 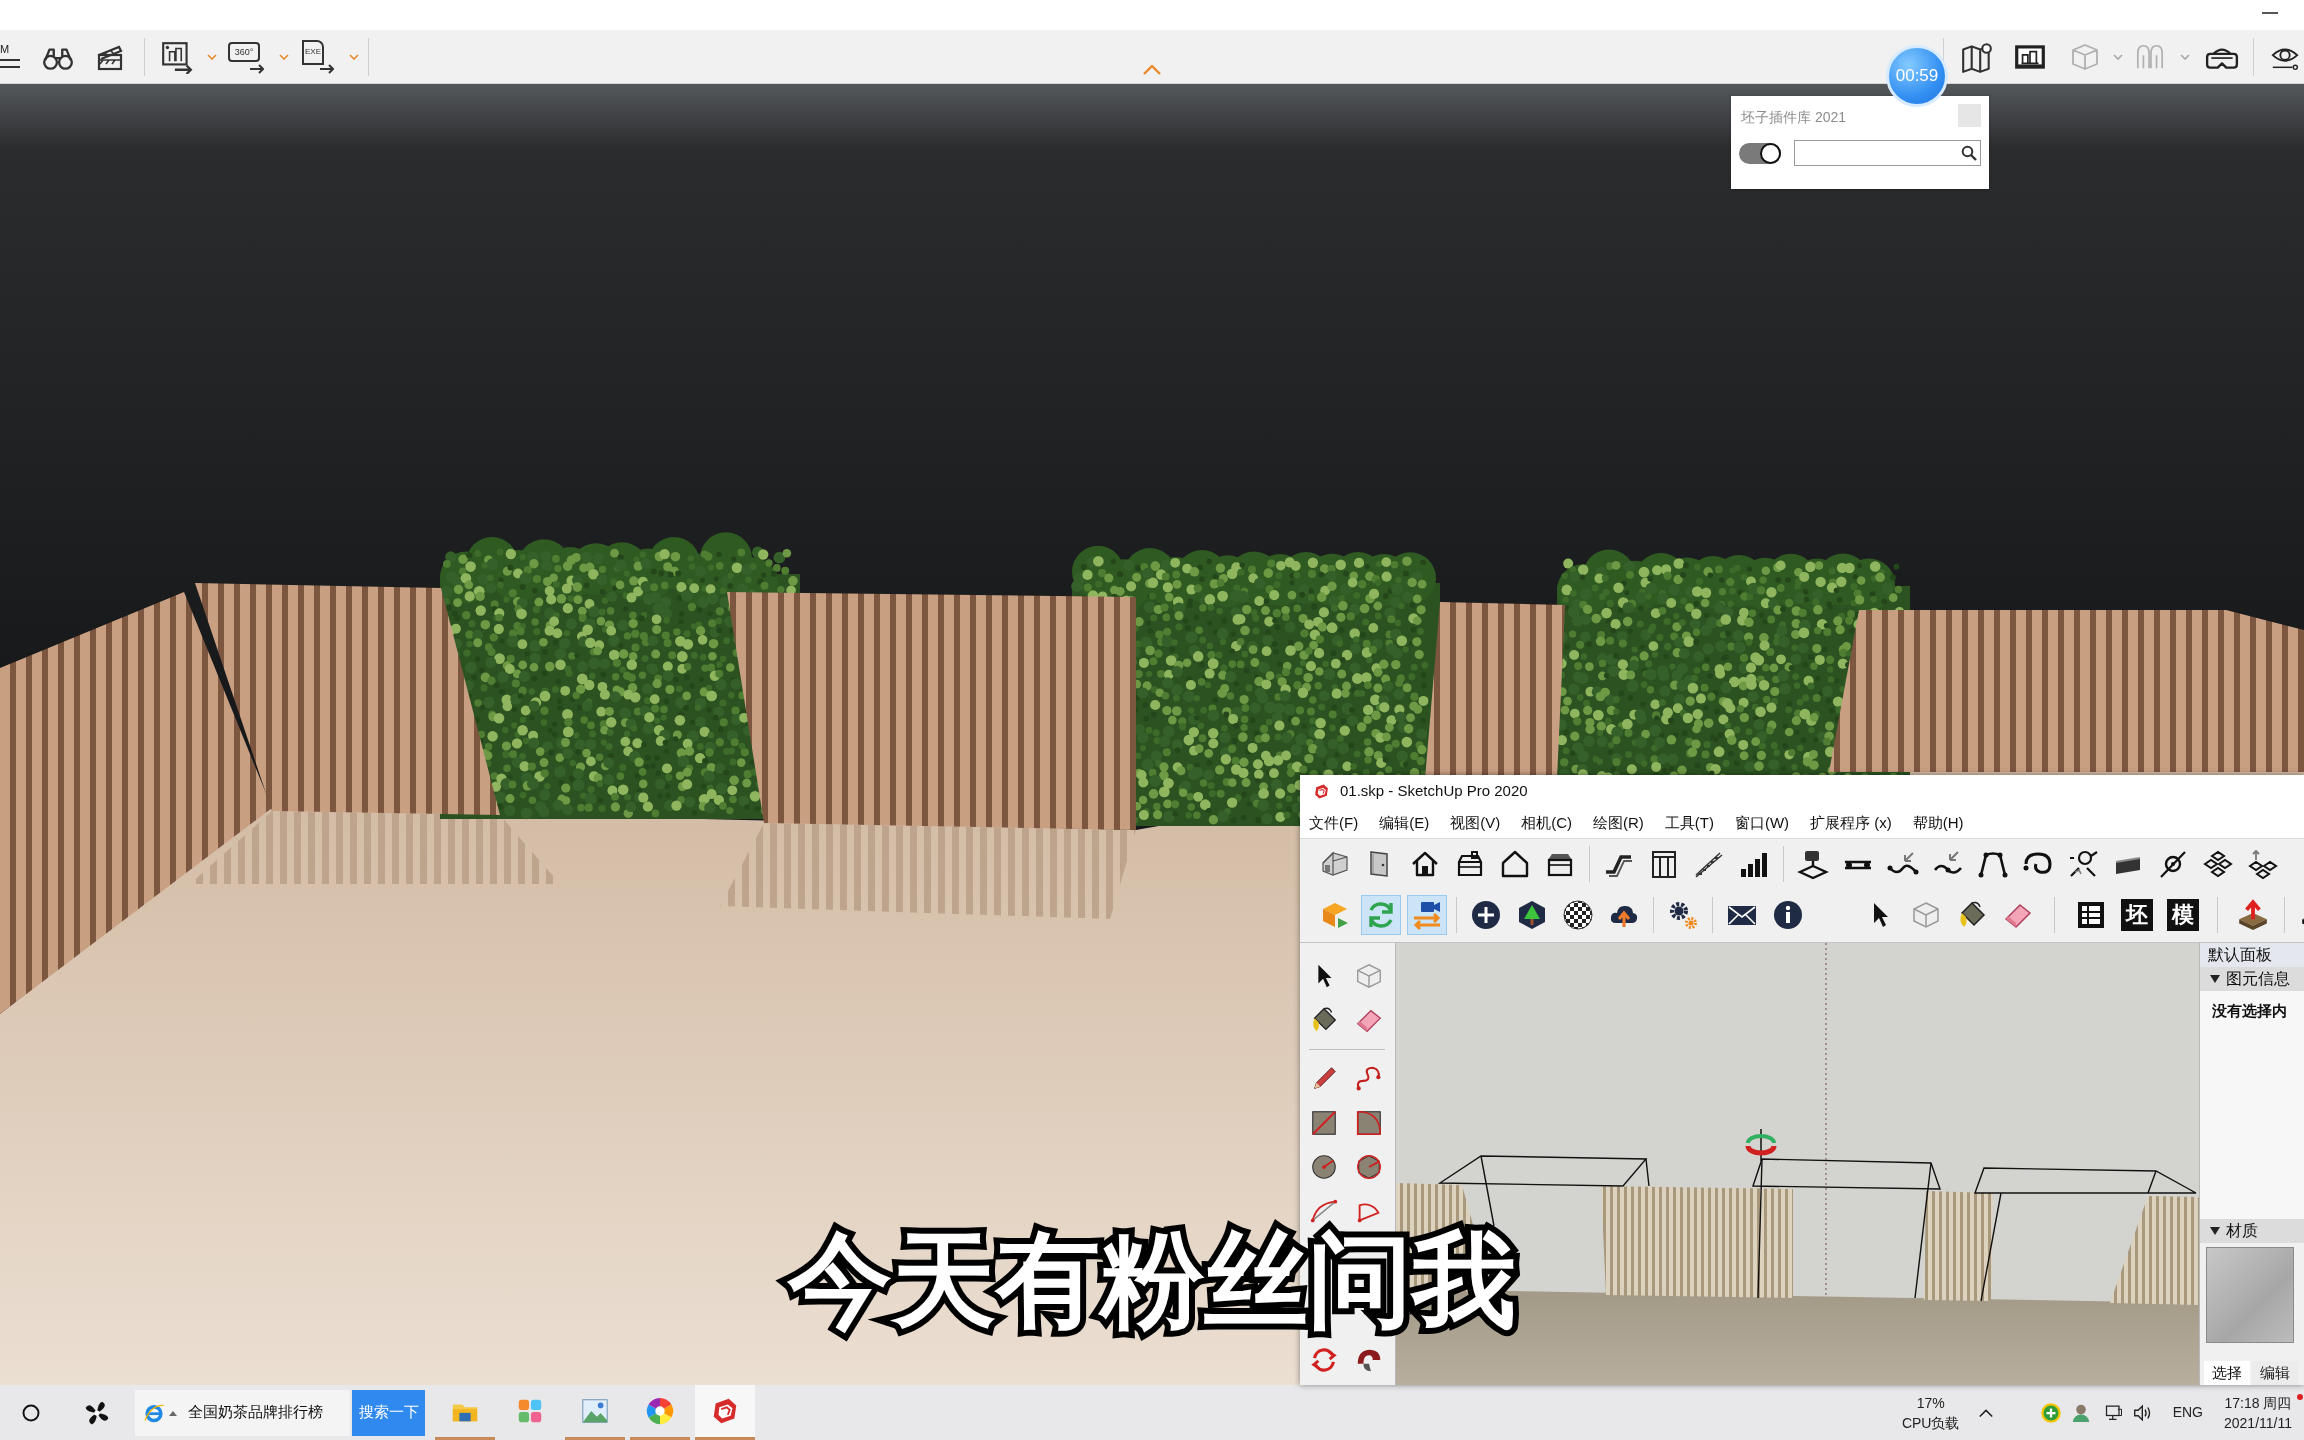 What do you see at coordinates (725, 1412) in the screenshot?
I see `taskbar-app-button` at bounding box center [725, 1412].